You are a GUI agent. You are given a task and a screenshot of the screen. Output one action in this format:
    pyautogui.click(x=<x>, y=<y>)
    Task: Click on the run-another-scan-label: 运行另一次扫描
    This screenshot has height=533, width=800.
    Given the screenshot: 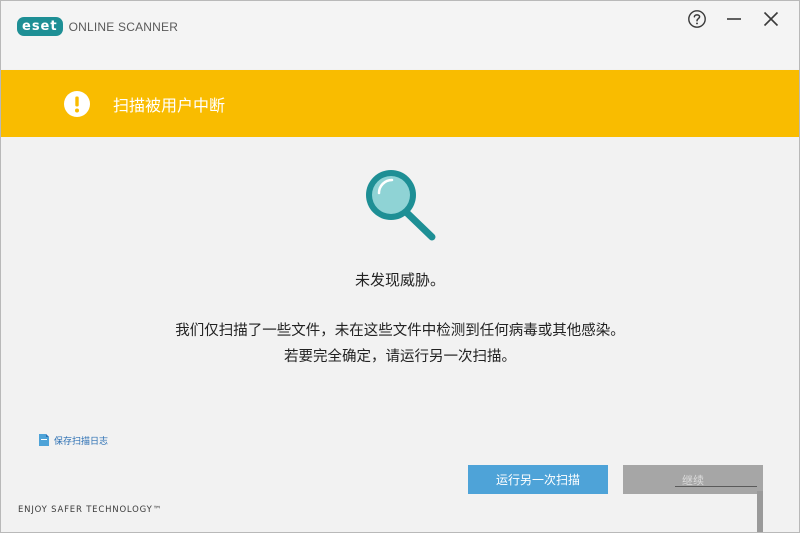 What is the action you would take?
    pyautogui.click(x=537, y=480)
    